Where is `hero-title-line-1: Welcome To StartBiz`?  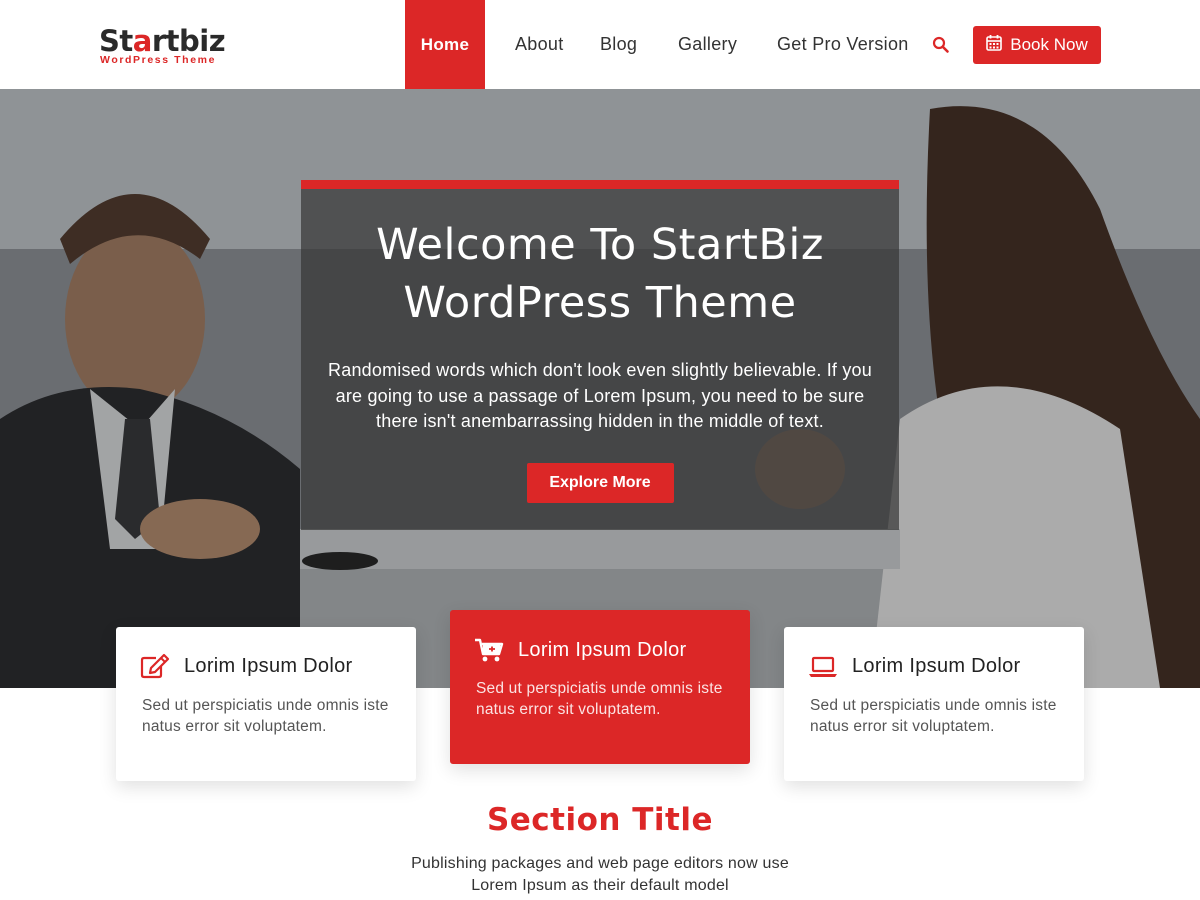
hero-title-line-1: Welcome To StartBiz is located at coordinates (600, 245).